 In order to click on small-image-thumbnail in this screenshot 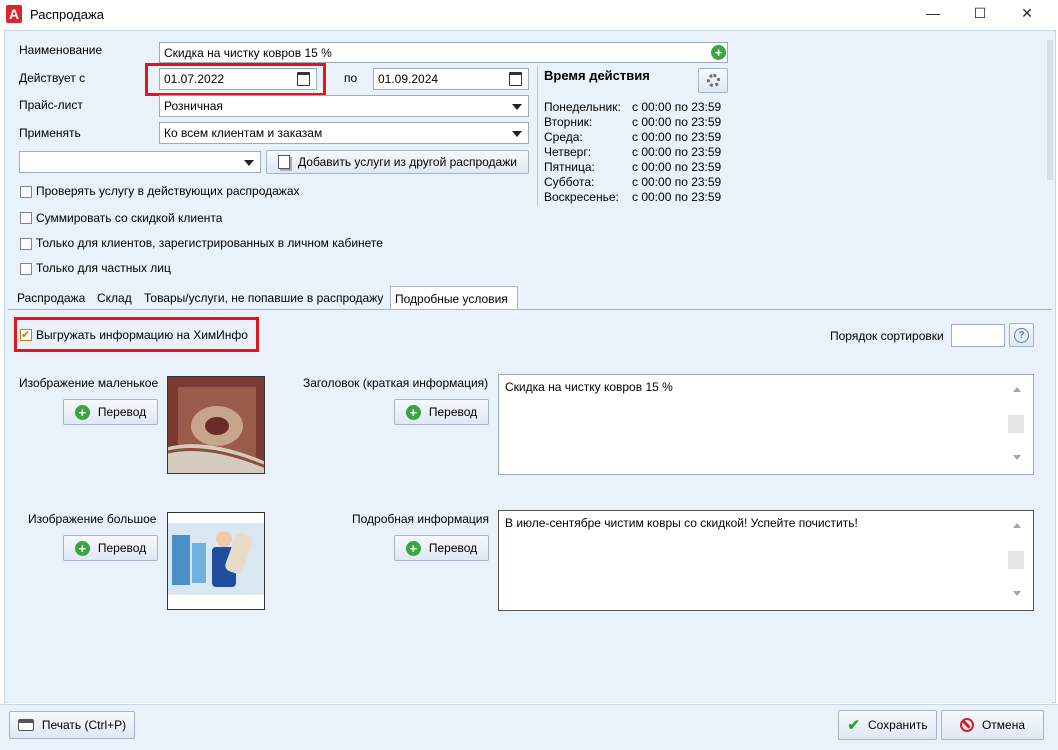, I will do `click(216, 425)`.